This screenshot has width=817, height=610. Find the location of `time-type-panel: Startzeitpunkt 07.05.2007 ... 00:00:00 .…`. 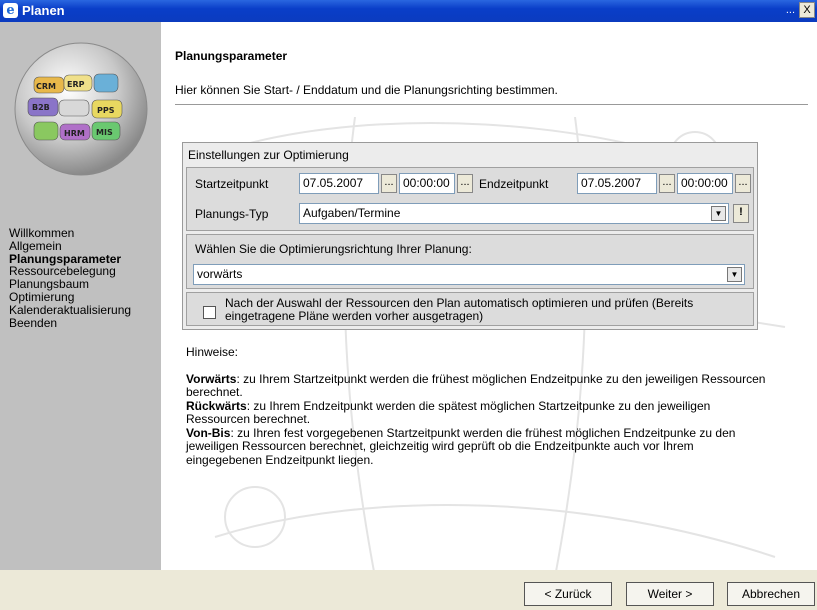

time-type-panel: Startzeitpunkt 07.05.2007 ... 00:00:00 .… is located at coordinates (470, 199).